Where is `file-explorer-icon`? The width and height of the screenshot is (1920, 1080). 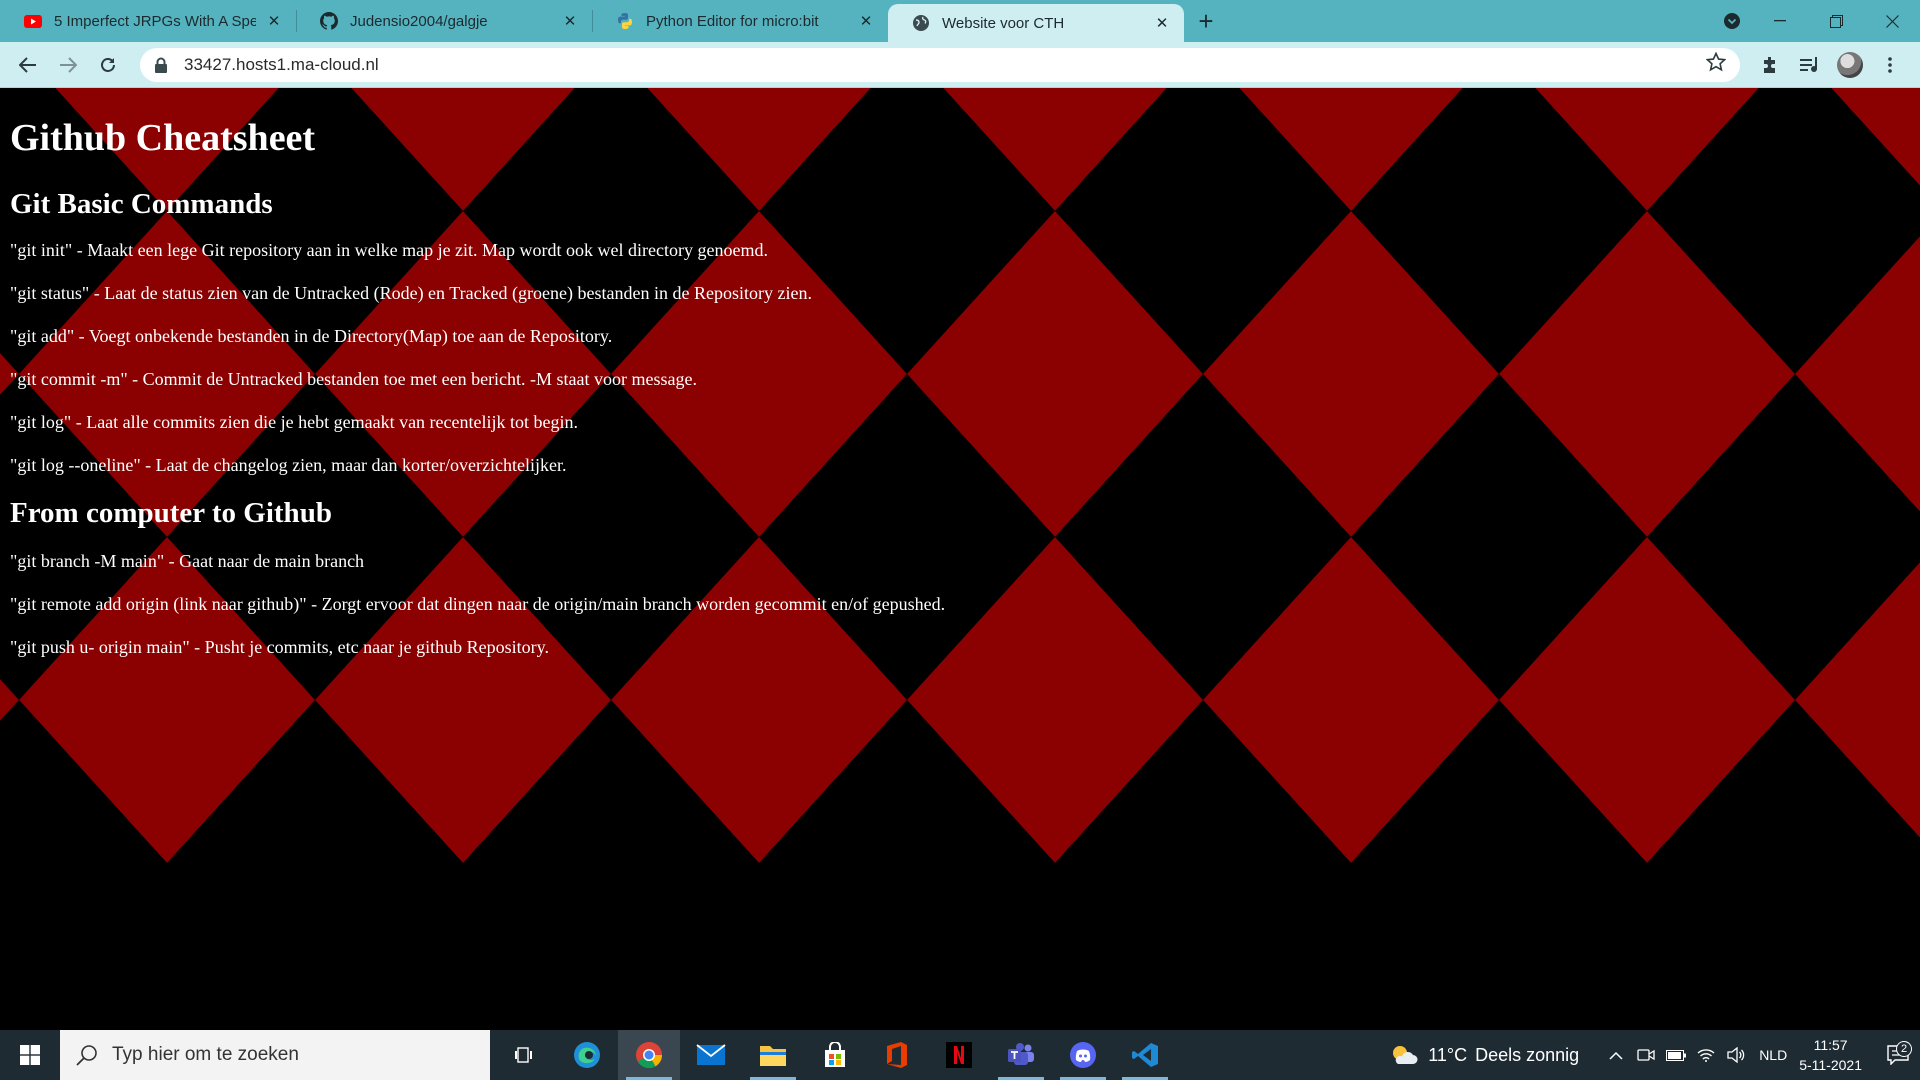
file-explorer-icon is located at coordinates (773, 1055).